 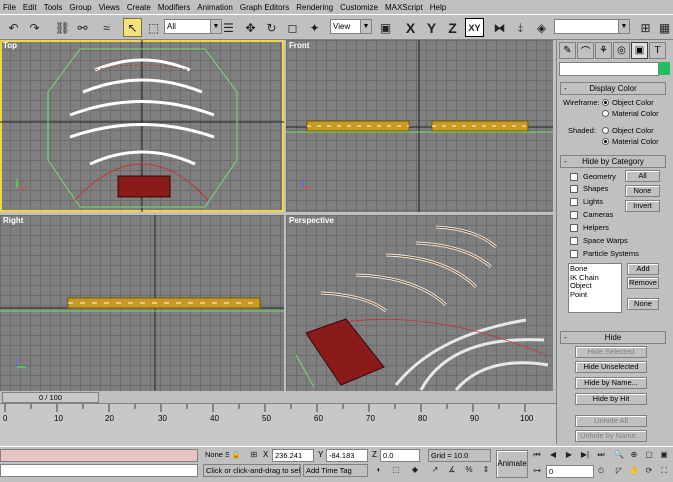 What do you see at coordinates (250, 27) in the screenshot?
I see `move-icon: ✥` at bounding box center [250, 27].